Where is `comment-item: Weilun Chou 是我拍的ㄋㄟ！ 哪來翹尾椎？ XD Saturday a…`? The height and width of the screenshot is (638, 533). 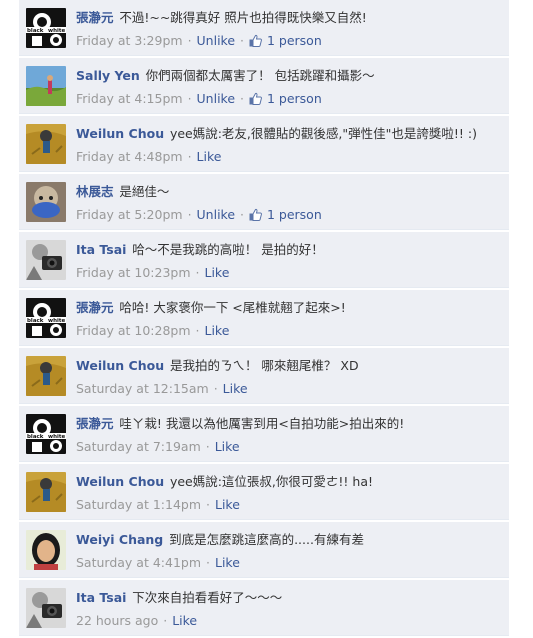 comment-item: Weilun Chou 是我拍的ㄋㄟ！ 哪來翹尾椎？ XD Saturday a… is located at coordinates (264, 376).